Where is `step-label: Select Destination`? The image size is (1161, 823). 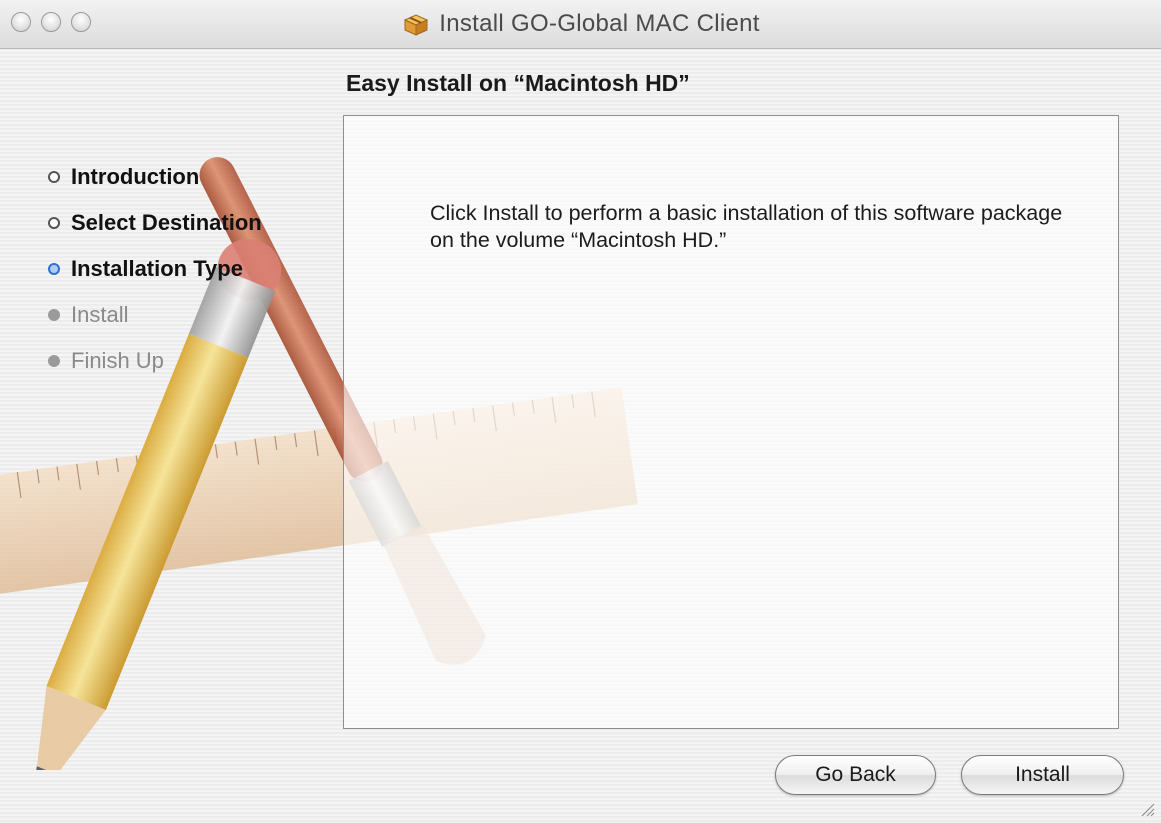 step-label: Select Destination is located at coordinates (166, 222).